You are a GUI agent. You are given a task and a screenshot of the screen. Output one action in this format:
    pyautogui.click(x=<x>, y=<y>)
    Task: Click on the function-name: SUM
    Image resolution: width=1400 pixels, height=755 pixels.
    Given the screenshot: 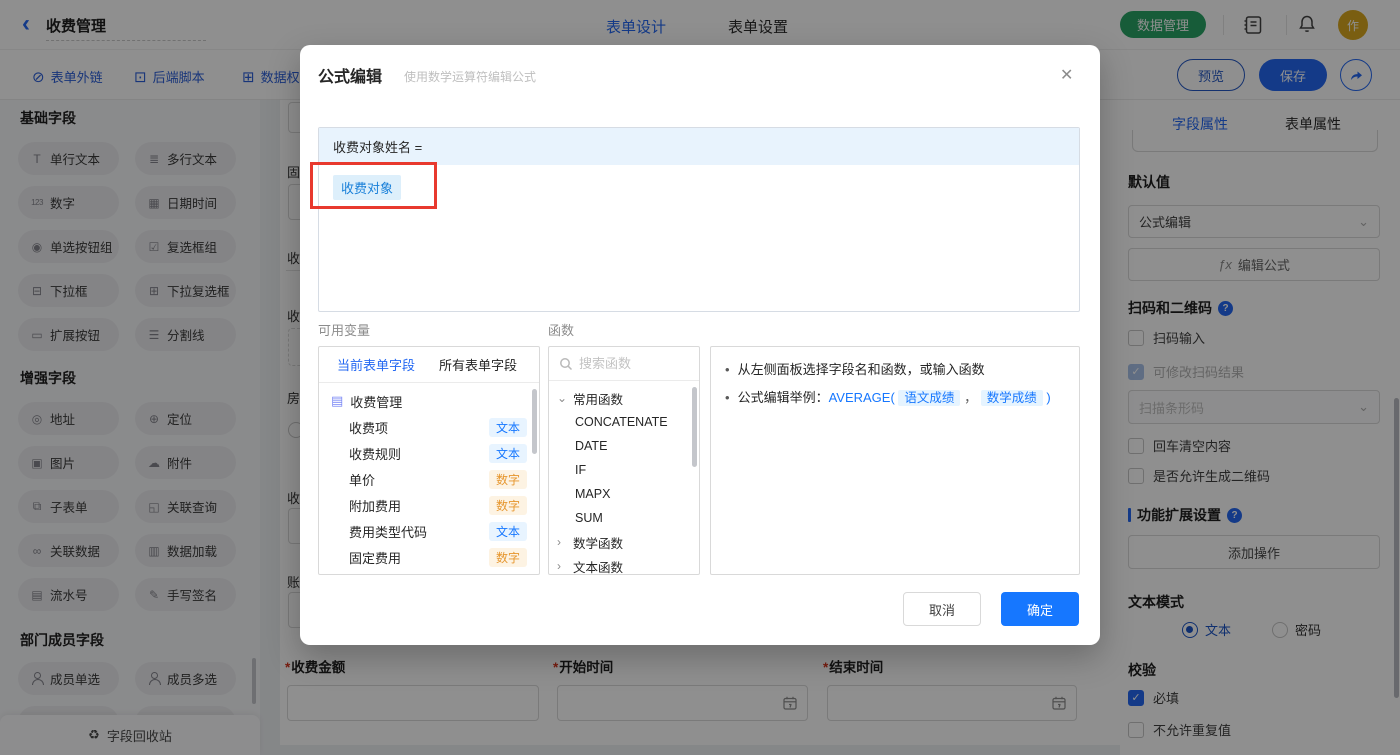 What is the action you would take?
    pyautogui.click(x=589, y=518)
    